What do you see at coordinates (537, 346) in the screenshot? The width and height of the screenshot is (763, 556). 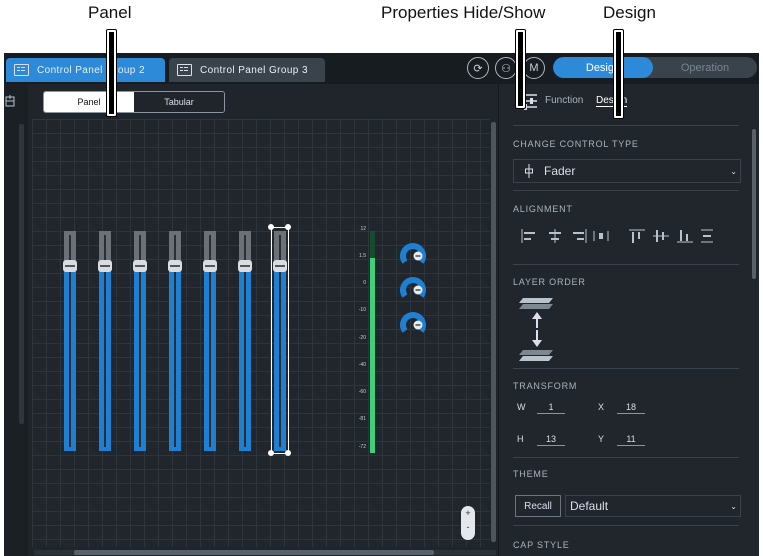 I see `send-backward-icon` at bounding box center [537, 346].